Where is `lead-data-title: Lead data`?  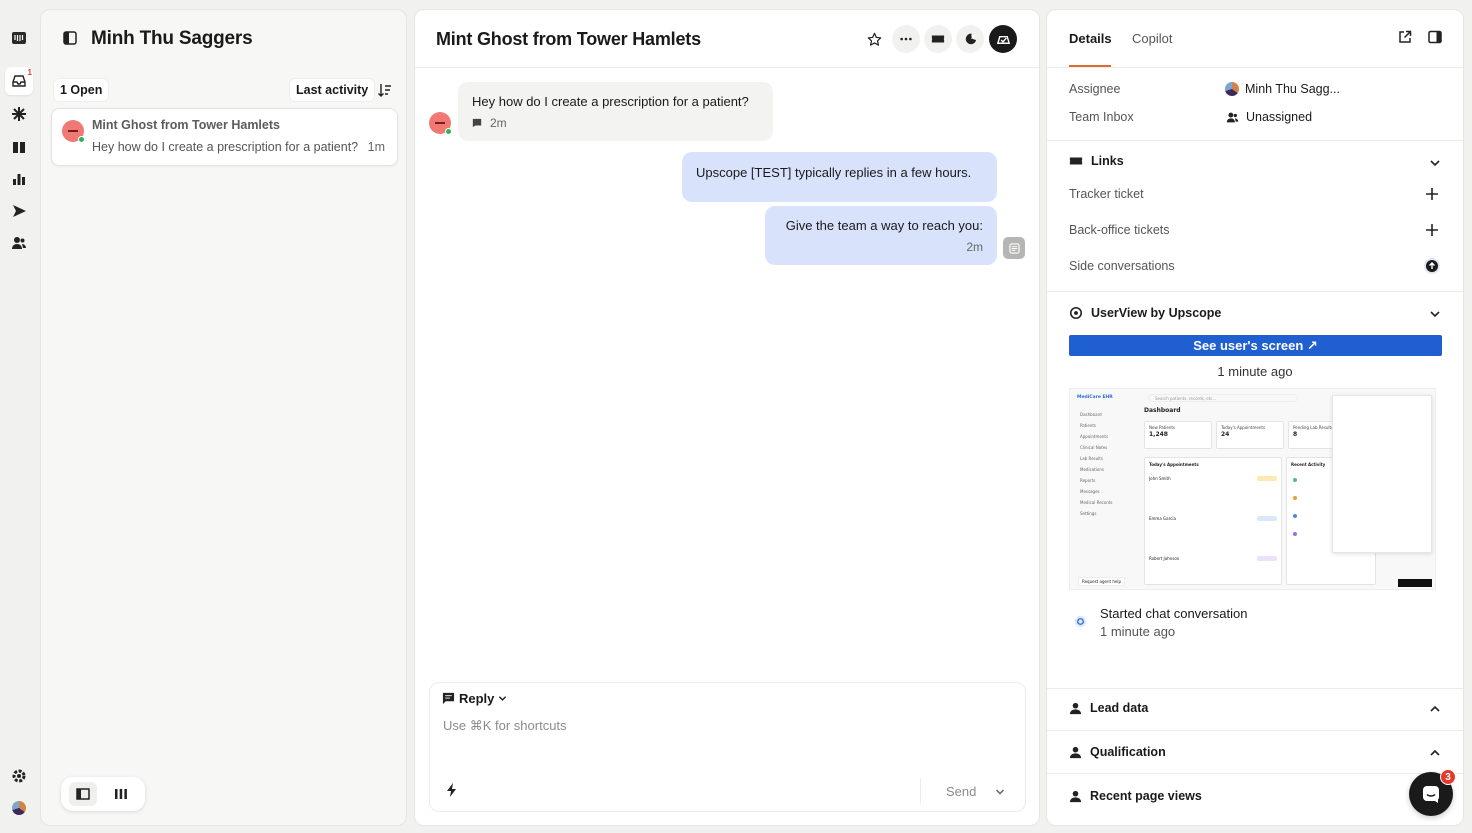 lead-data-title: Lead data is located at coordinates (1119, 708).